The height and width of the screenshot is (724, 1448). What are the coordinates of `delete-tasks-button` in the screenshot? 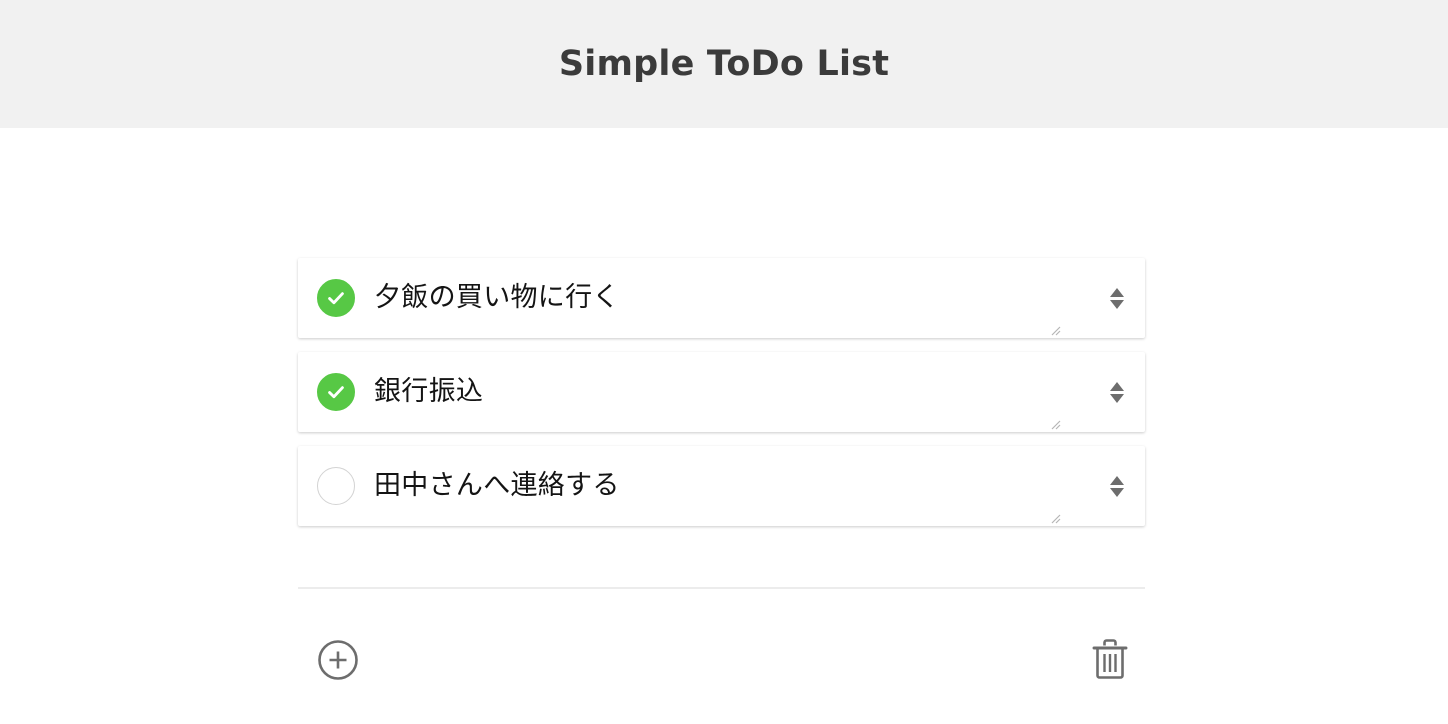 It's located at (1110, 660).